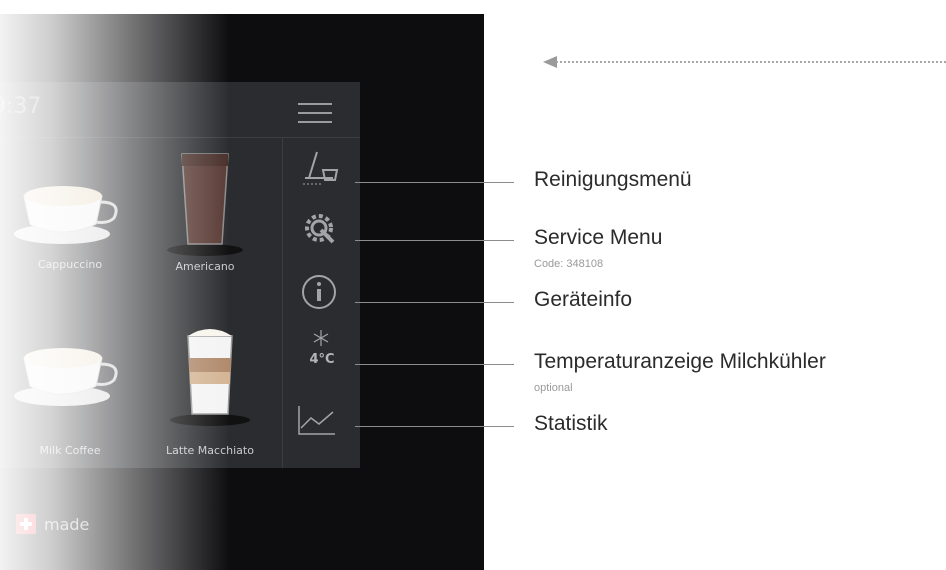 This screenshot has width=946, height=570. What do you see at coordinates (66, 377) in the screenshot?
I see `milk-coffee-cup-icon` at bounding box center [66, 377].